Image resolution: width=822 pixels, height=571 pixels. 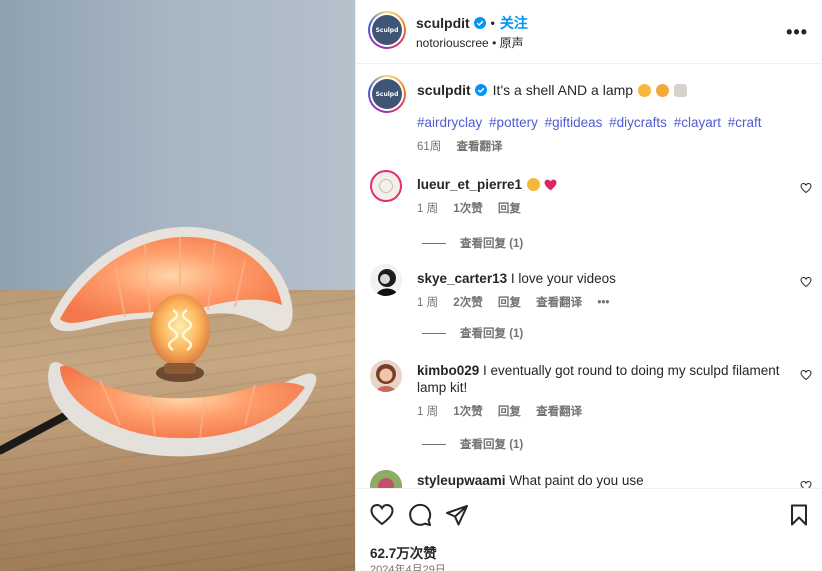 I want to click on red-heart-emoji-icon, so click(x=550, y=184).